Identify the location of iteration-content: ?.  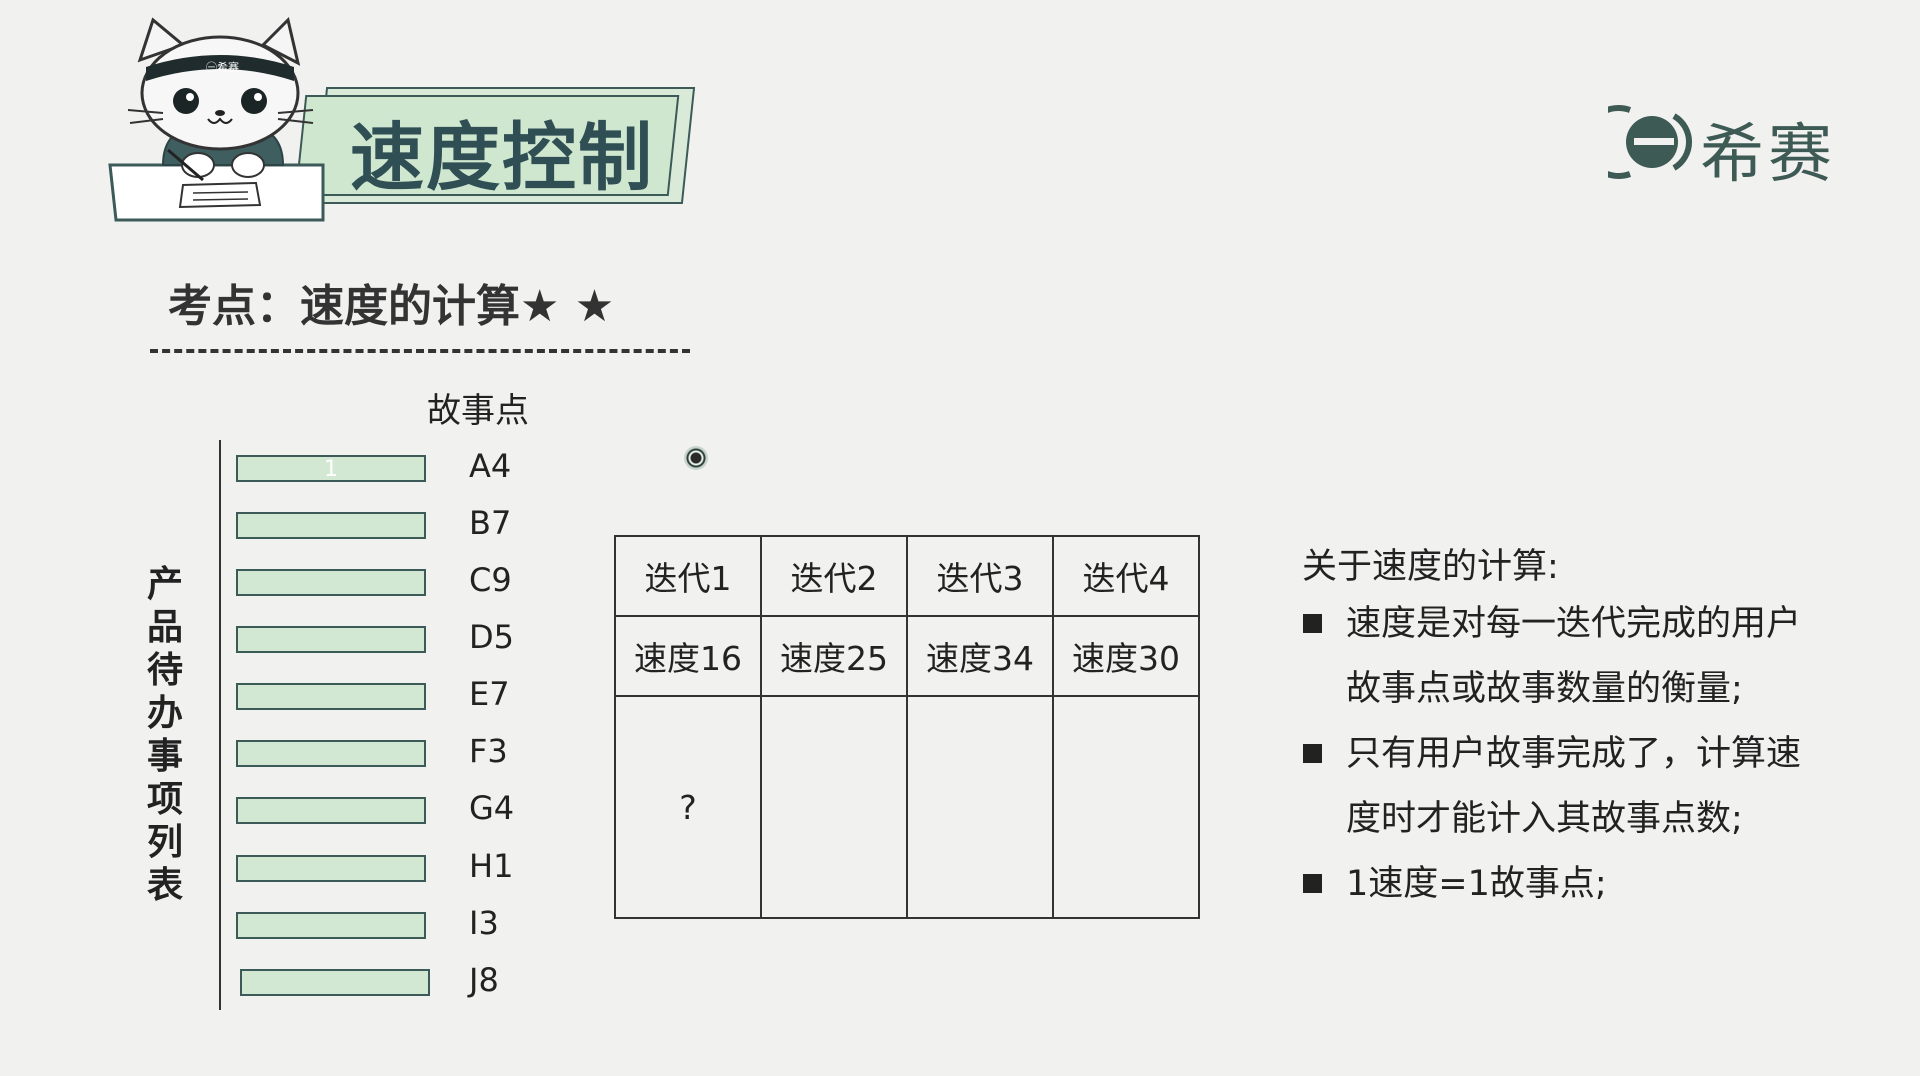
(688, 807).